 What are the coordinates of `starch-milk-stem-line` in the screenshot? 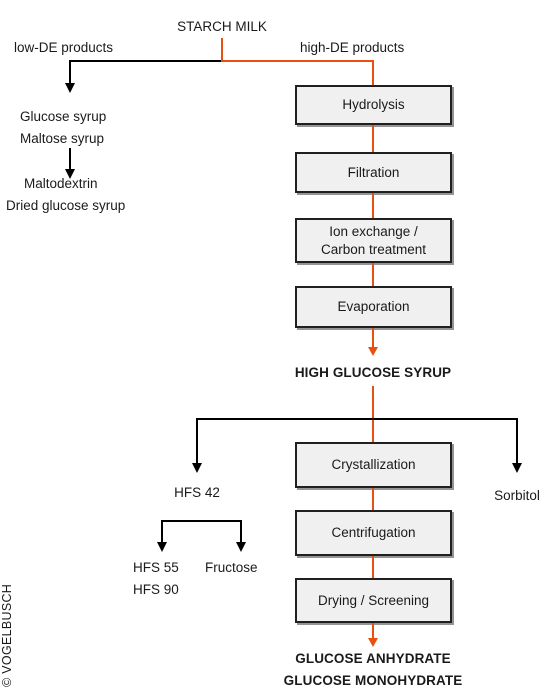 It's located at (222, 49).